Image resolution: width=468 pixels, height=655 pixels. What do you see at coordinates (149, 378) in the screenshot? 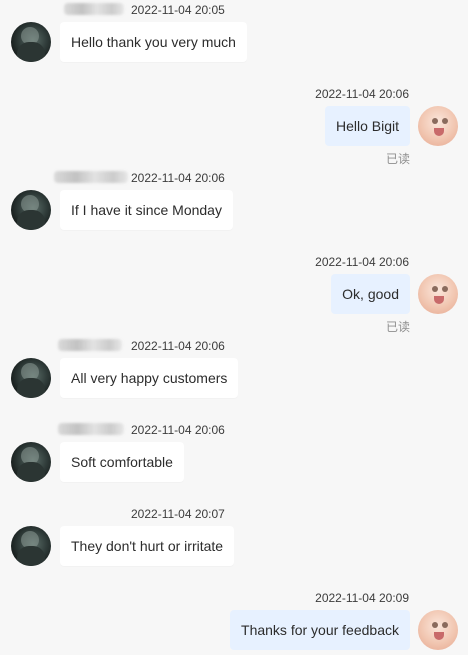
I see `message-bubble: All very happy customers` at bounding box center [149, 378].